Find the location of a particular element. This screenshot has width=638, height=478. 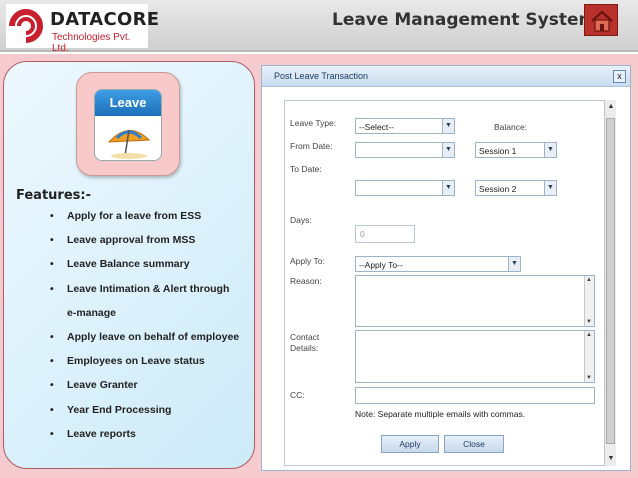

leave-icon-label: Leave is located at coordinates (128, 103).